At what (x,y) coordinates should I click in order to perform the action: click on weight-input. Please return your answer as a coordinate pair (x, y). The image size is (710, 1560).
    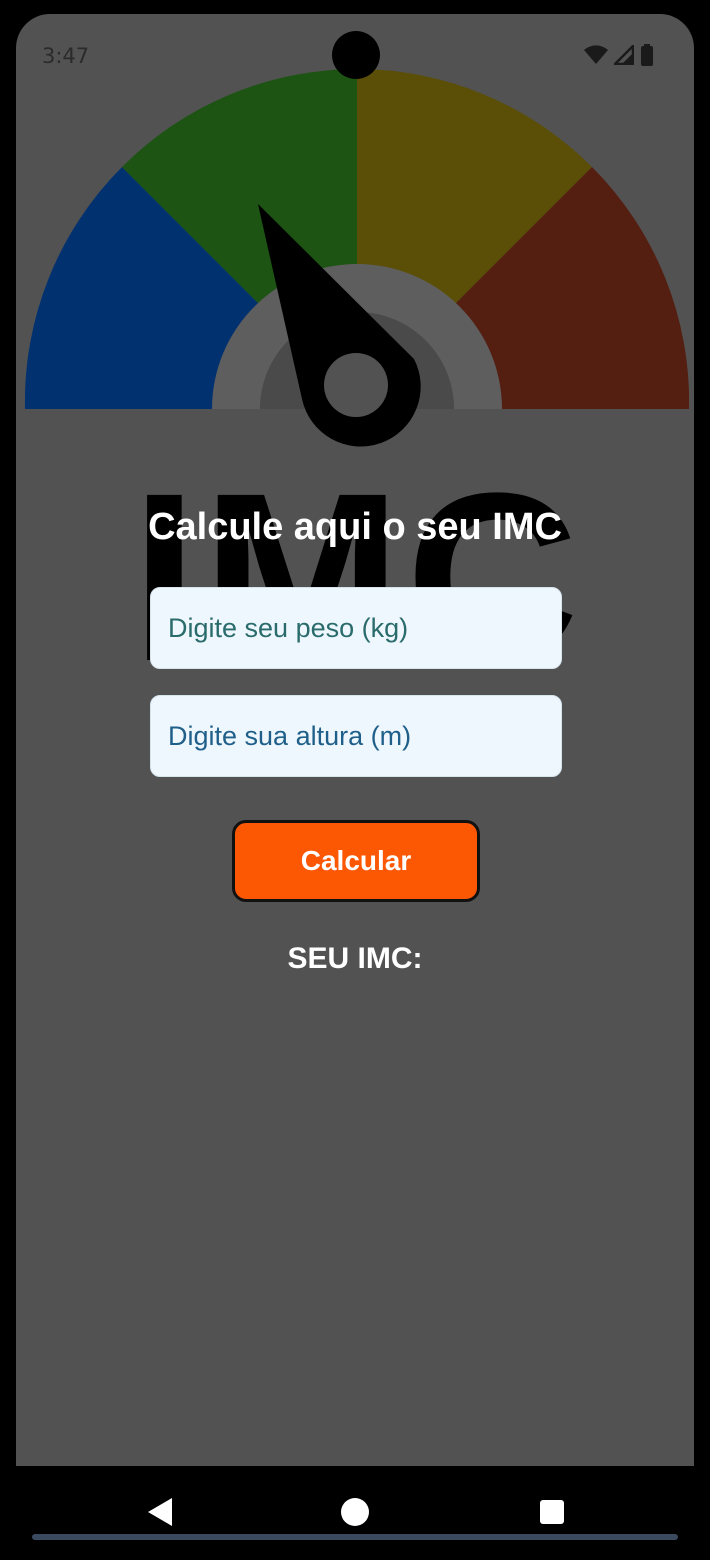
    Looking at the image, I should click on (358, 628).